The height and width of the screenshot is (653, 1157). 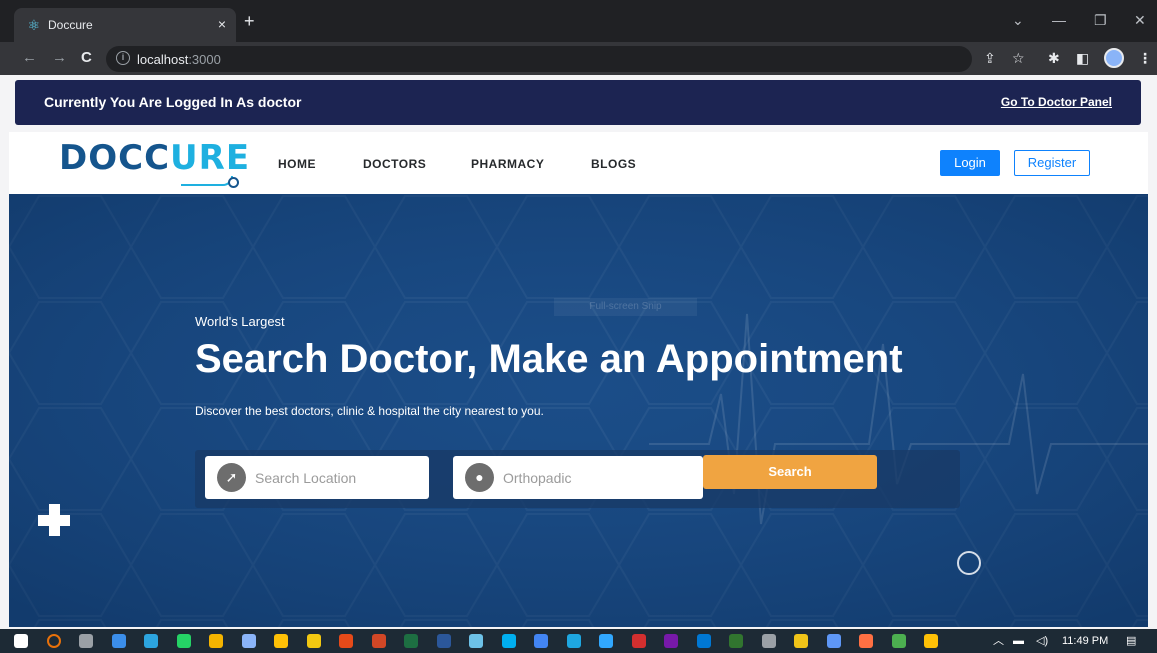 What do you see at coordinates (179, 59) in the screenshot?
I see `url-text: localhost:3000` at bounding box center [179, 59].